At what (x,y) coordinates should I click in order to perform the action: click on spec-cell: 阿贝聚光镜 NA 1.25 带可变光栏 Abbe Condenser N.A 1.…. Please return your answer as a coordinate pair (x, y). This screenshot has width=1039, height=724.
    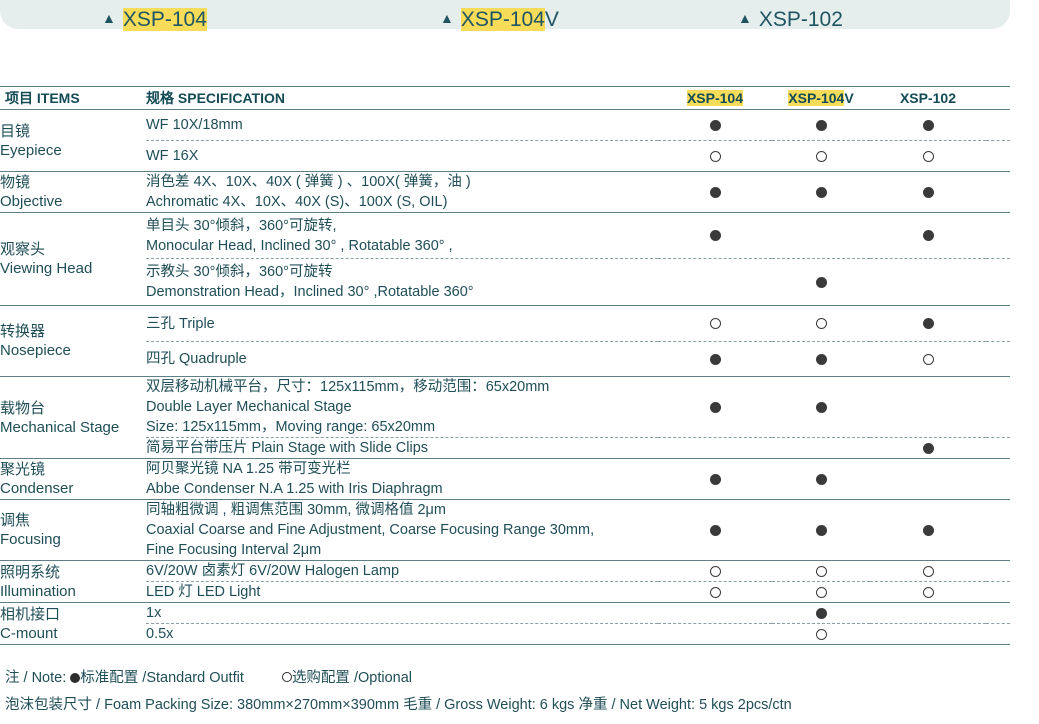
    Looking at the image, I should click on (402, 479).